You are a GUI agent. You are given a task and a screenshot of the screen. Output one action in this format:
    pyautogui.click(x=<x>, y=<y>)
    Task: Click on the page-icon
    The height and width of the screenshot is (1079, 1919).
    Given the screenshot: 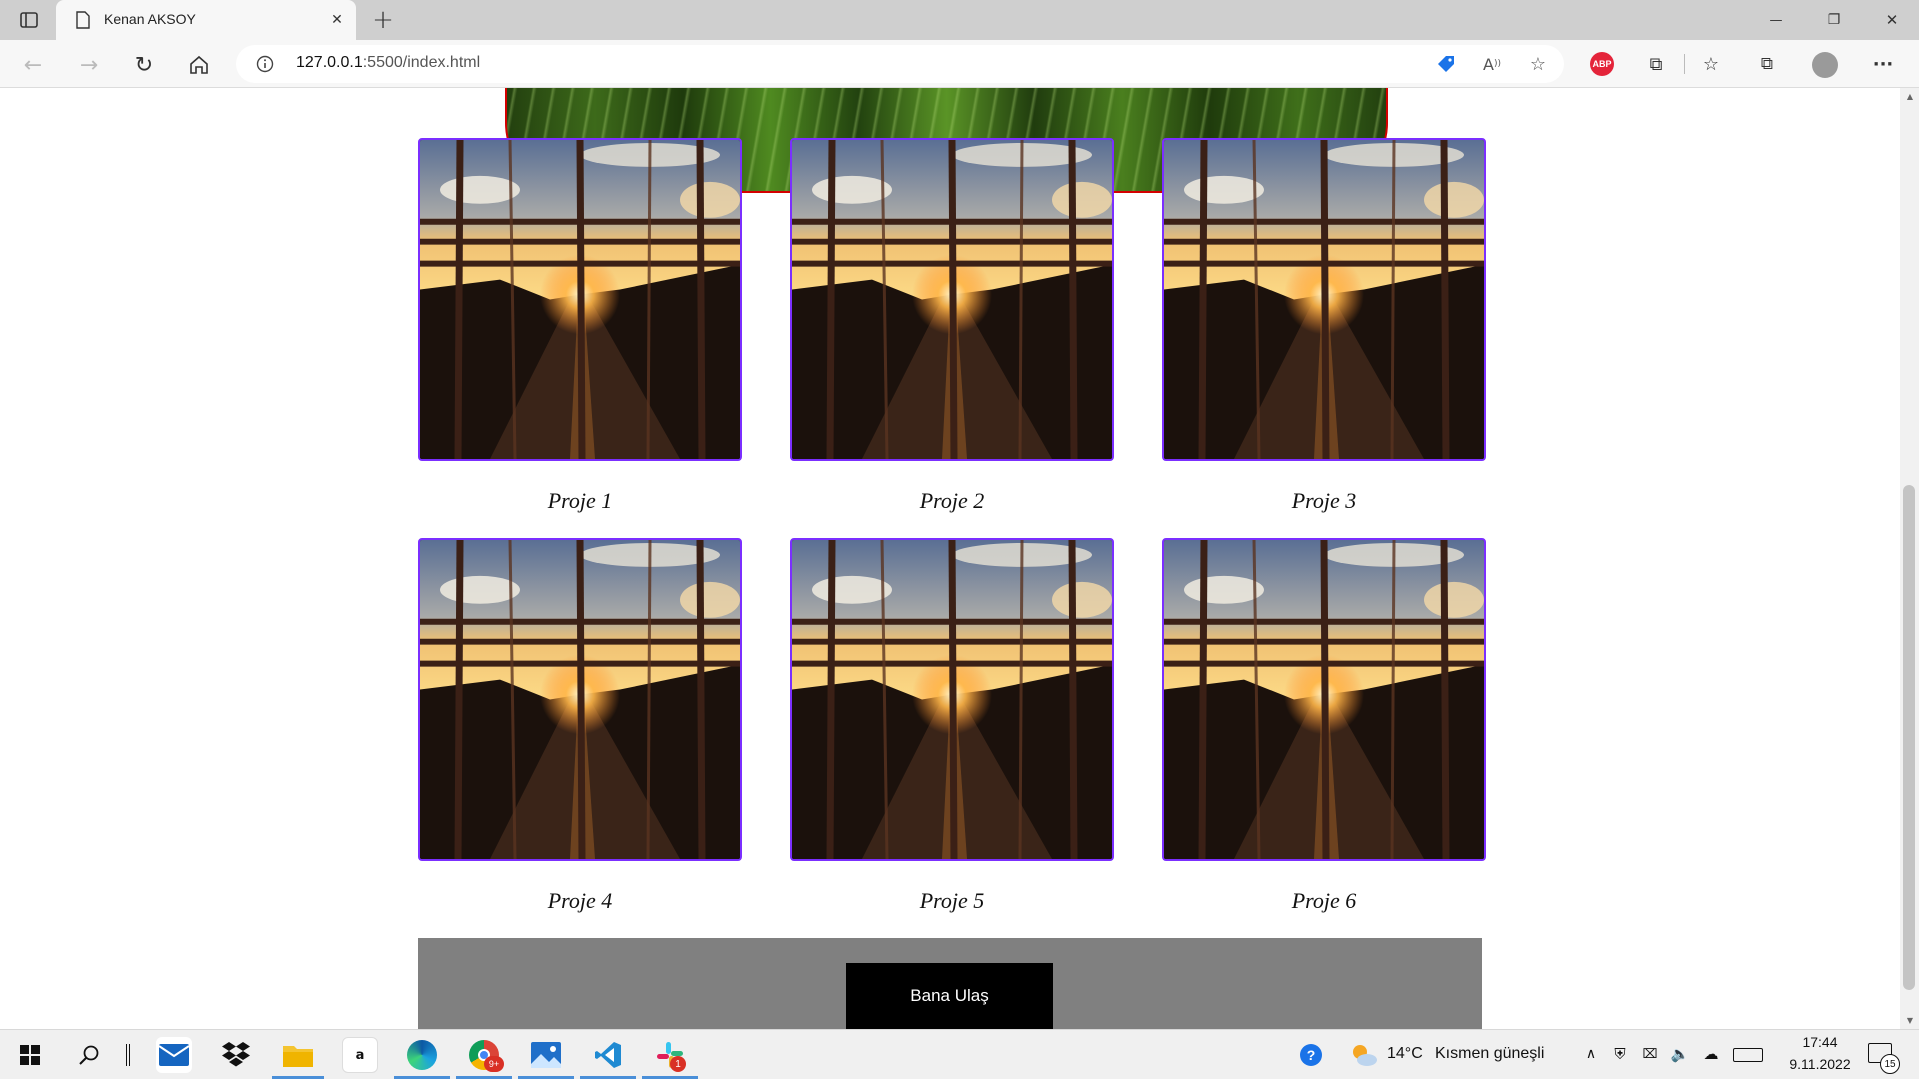 What is the action you would take?
    pyautogui.click(x=83, y=20)
    